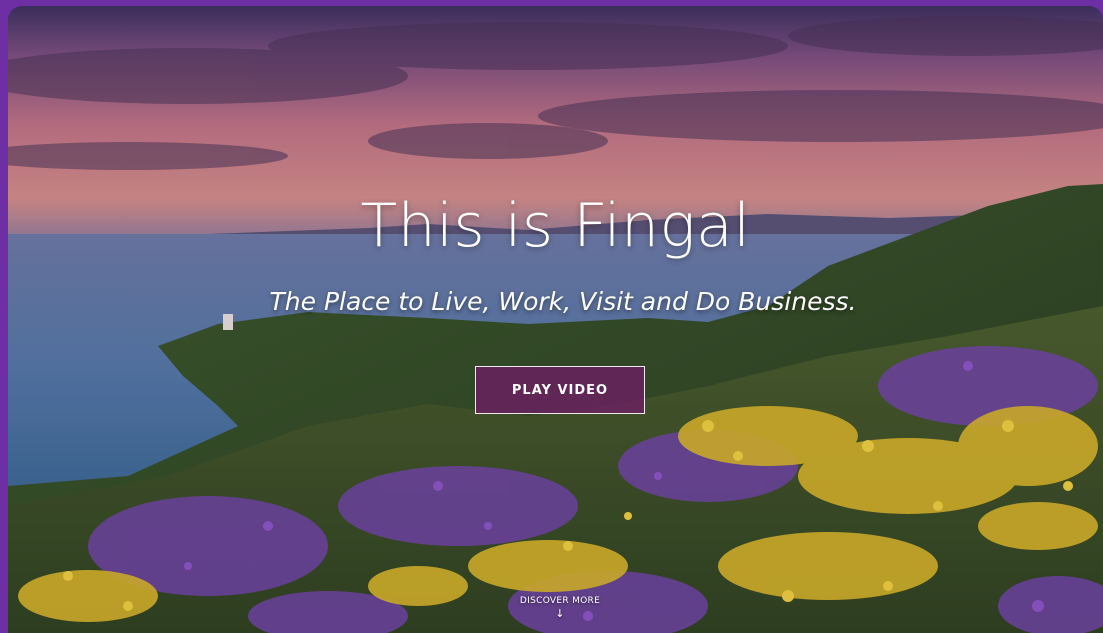  I want to click on hero-title: This is Fingal, so click(555, 226).